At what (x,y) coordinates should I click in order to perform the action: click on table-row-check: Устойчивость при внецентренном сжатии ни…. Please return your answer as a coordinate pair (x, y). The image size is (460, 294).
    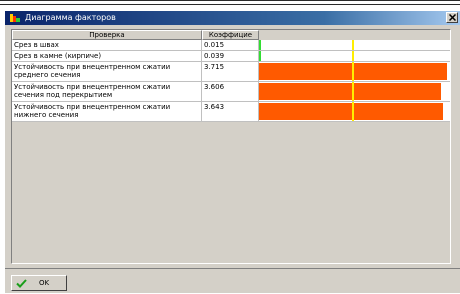
    Looking at the image, I should click on (107, 112).